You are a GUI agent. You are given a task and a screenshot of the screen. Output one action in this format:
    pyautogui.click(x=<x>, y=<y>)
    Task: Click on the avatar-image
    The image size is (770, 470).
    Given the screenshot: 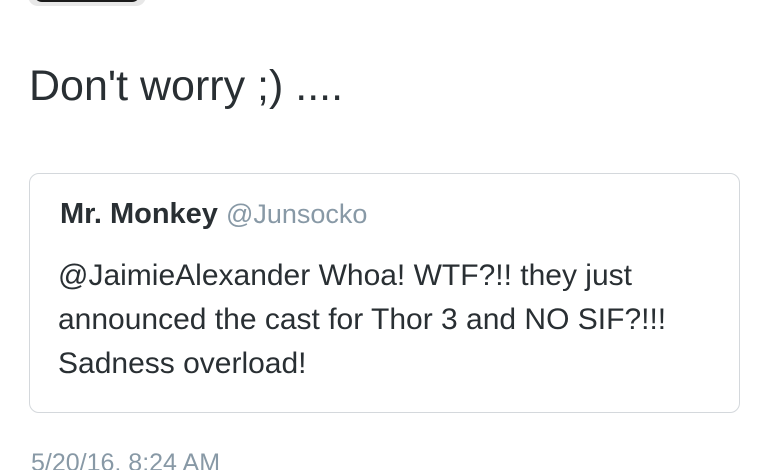 What is the action you would take?
    pyautogui.click(x=87, y=1)
    